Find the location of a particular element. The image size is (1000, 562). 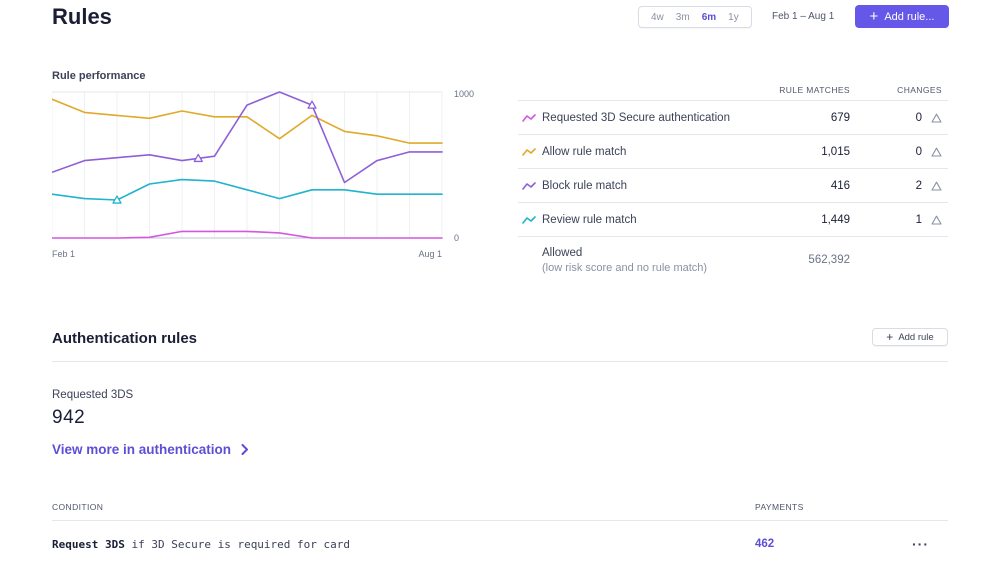

table-header: RULE MATCHES CHANGES is located at coordinates (733, 90).